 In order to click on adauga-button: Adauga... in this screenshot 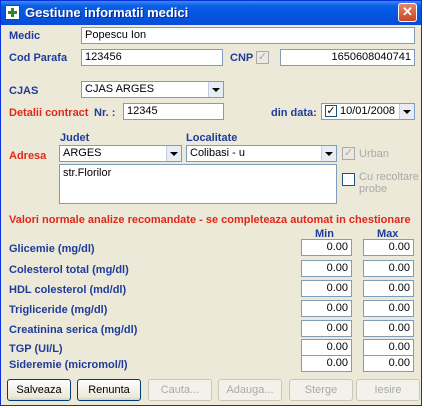, I will do `click(250, 390)`.